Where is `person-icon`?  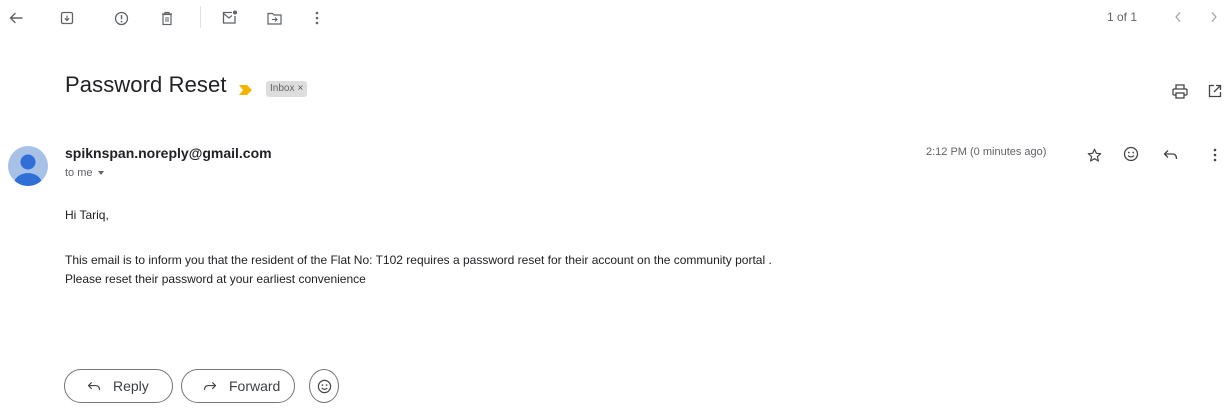 person-icon is located at coordinates (28, 170).